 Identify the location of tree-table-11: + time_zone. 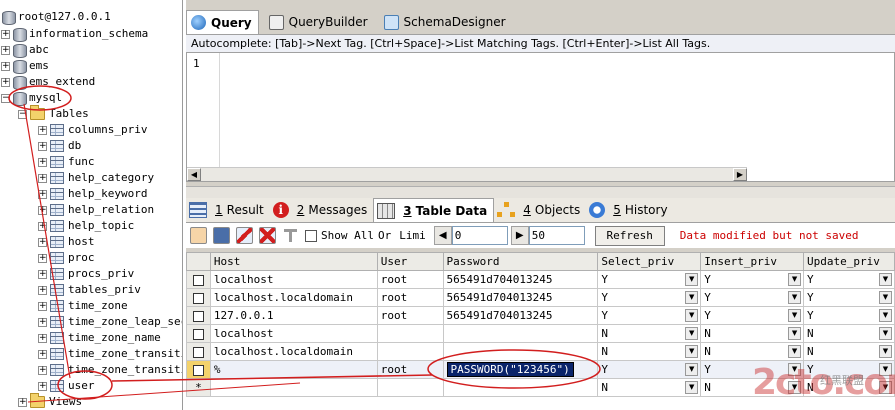
(83, 306).